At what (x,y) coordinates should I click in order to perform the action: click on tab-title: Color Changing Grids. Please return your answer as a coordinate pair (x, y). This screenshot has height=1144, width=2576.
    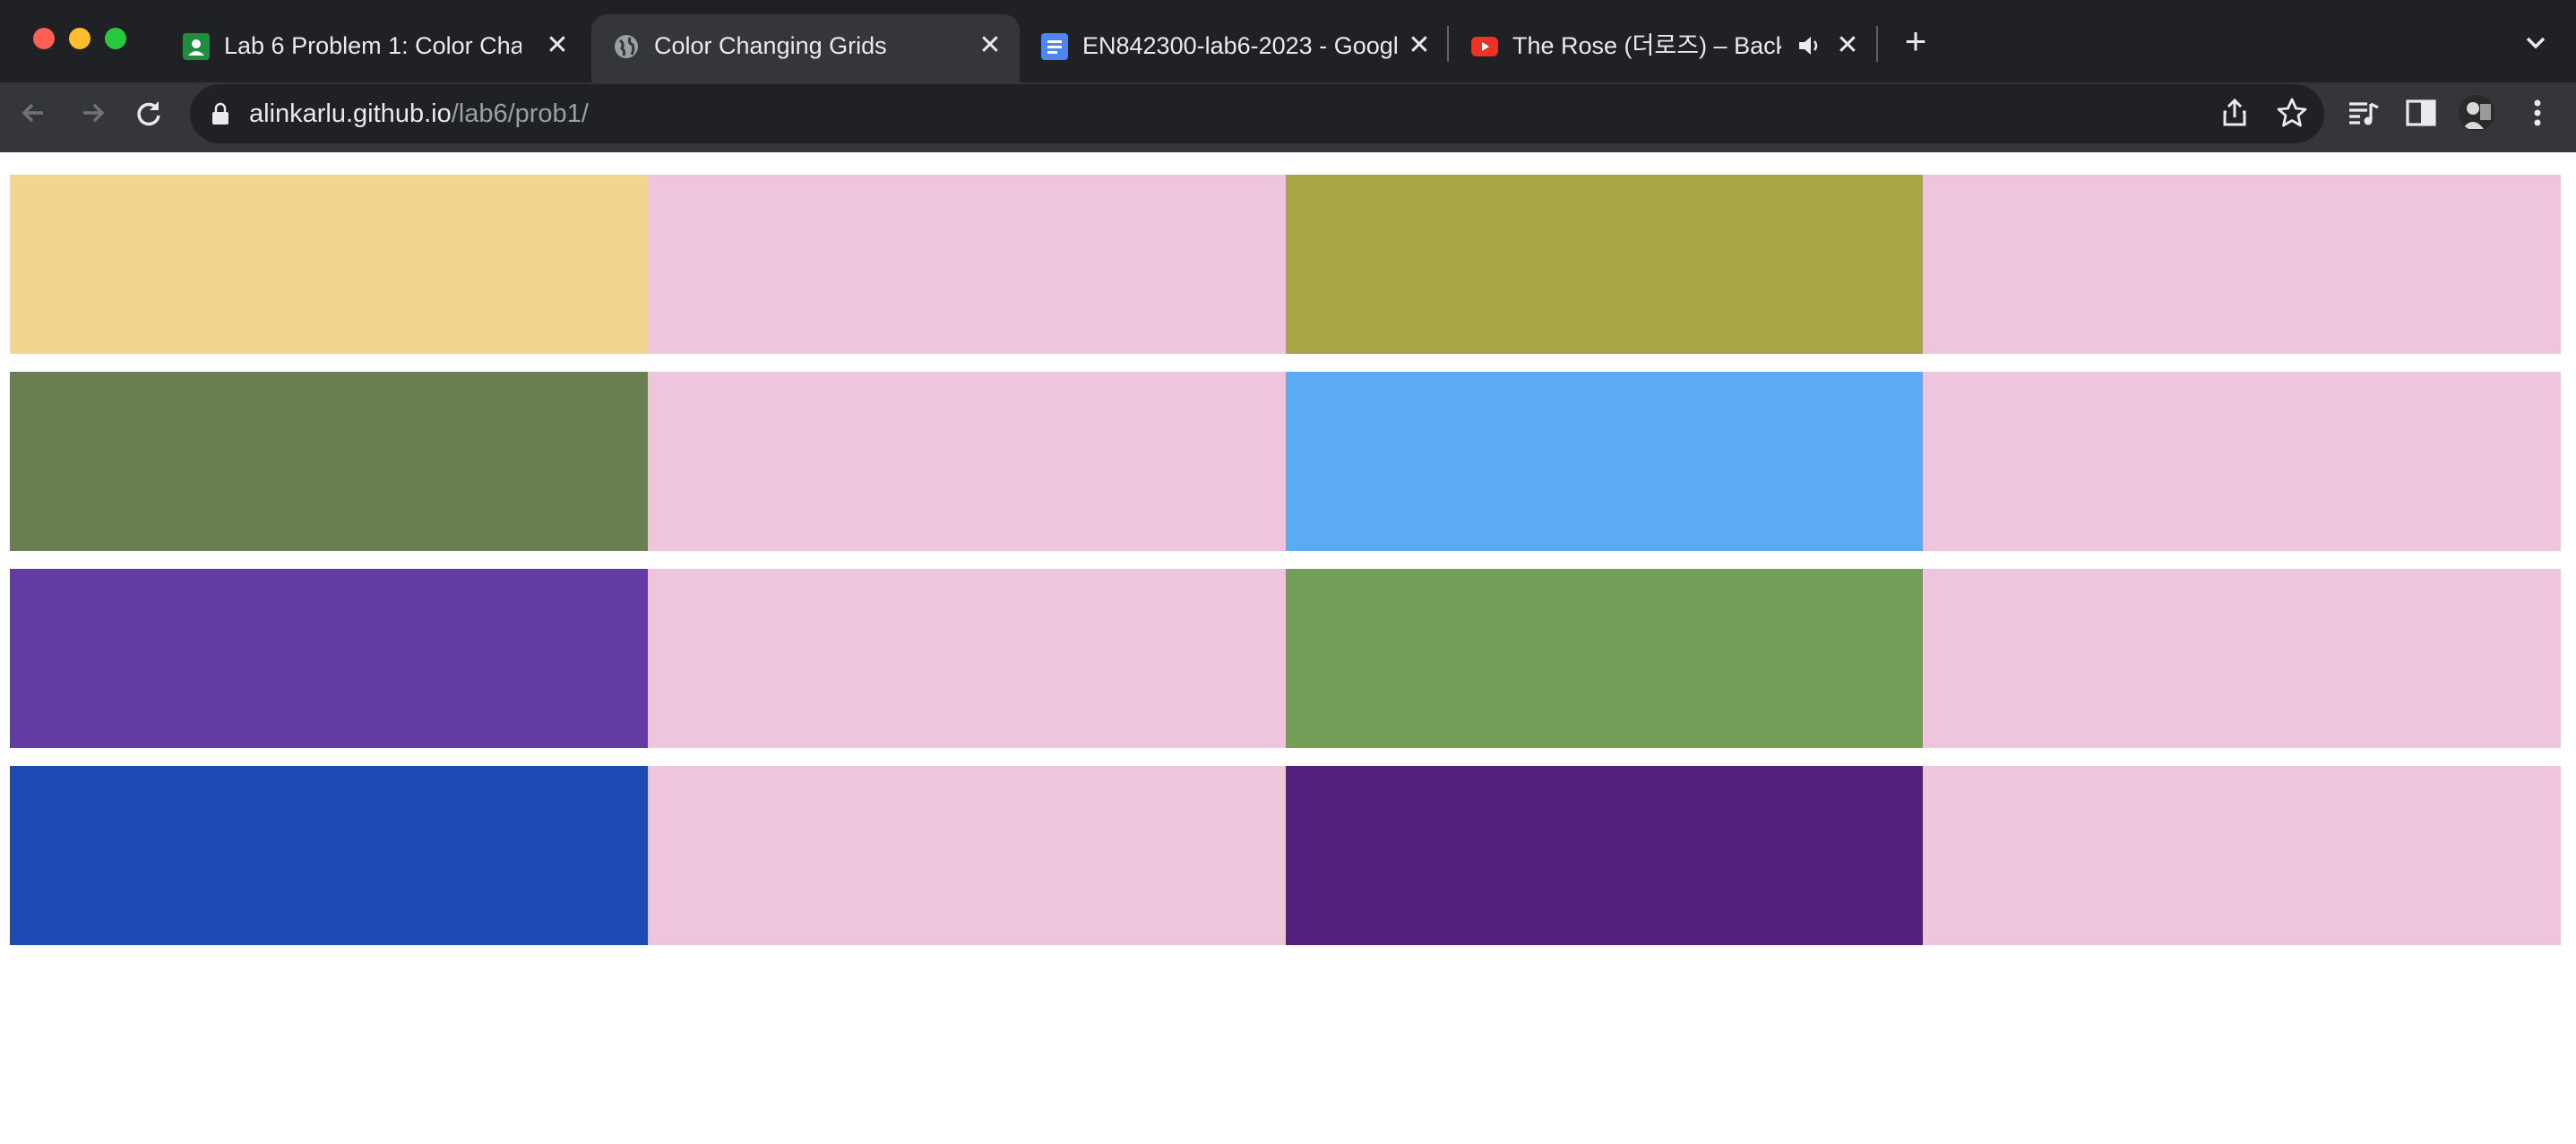
    Looking at the image, I should click on (771, 45).